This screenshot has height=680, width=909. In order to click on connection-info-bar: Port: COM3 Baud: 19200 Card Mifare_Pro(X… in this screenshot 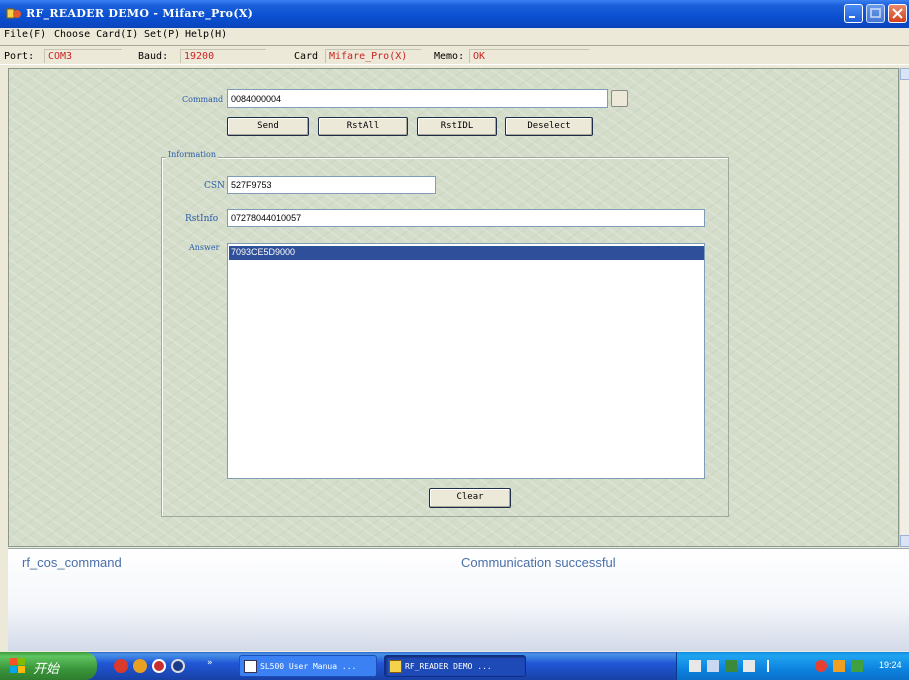, I will do `click(454, 55)`.